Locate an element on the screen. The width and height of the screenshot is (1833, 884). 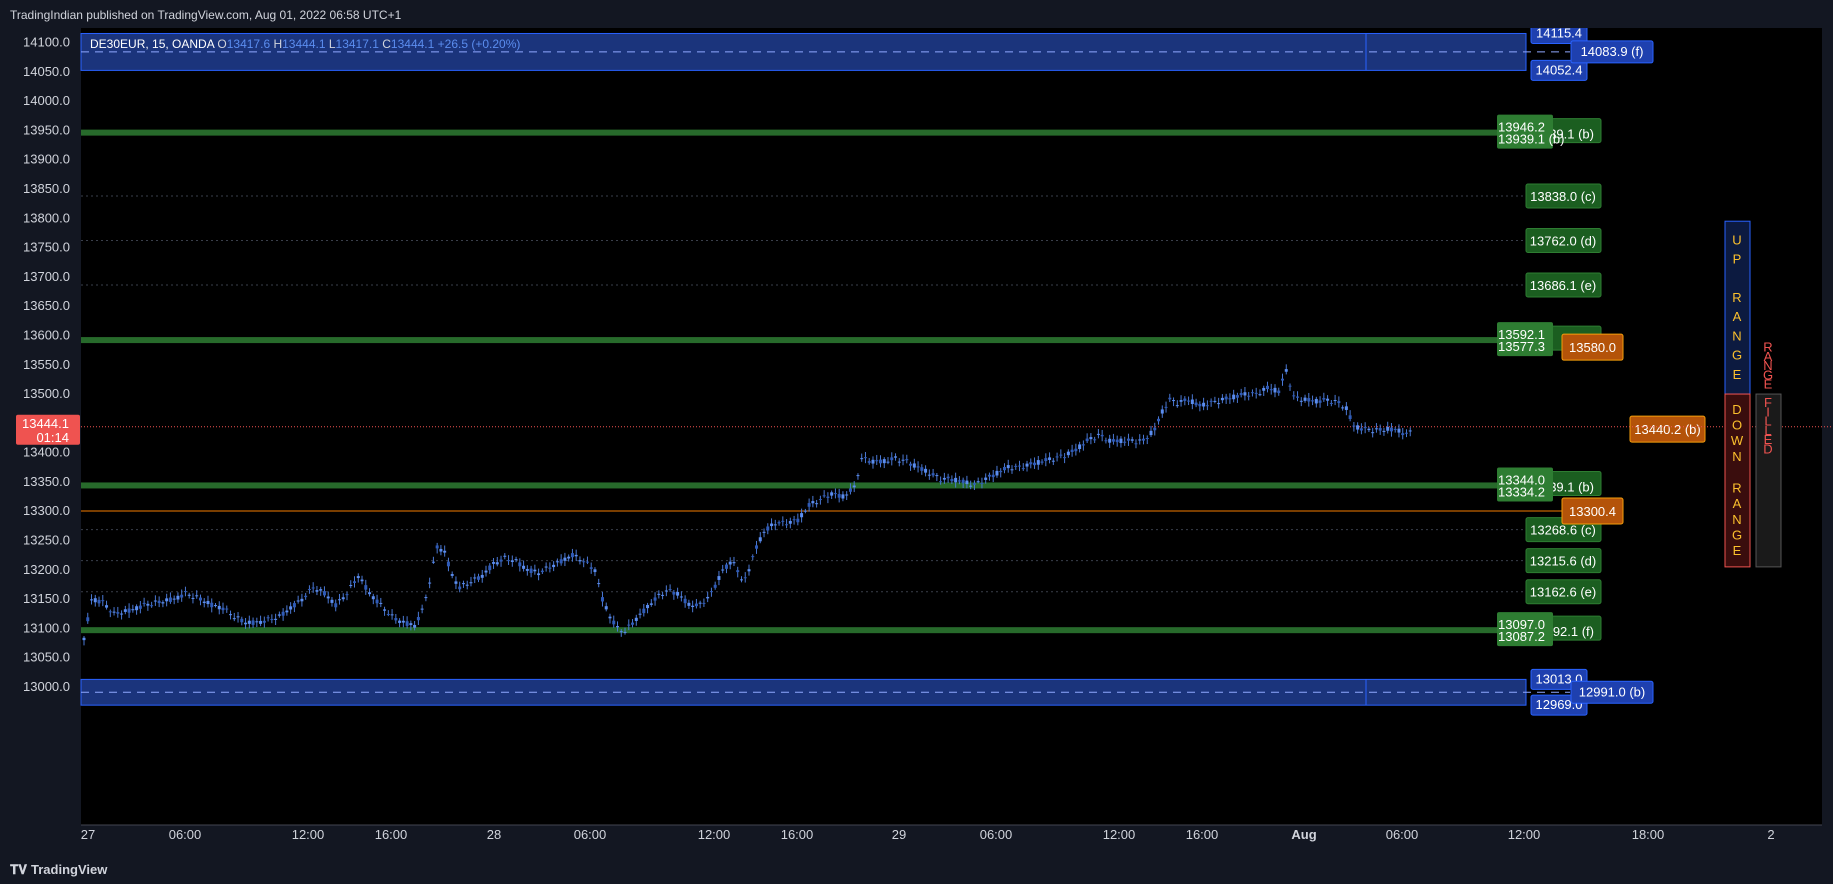
level-label: 13215.6 (d) is located at coordinates (1563, 561).